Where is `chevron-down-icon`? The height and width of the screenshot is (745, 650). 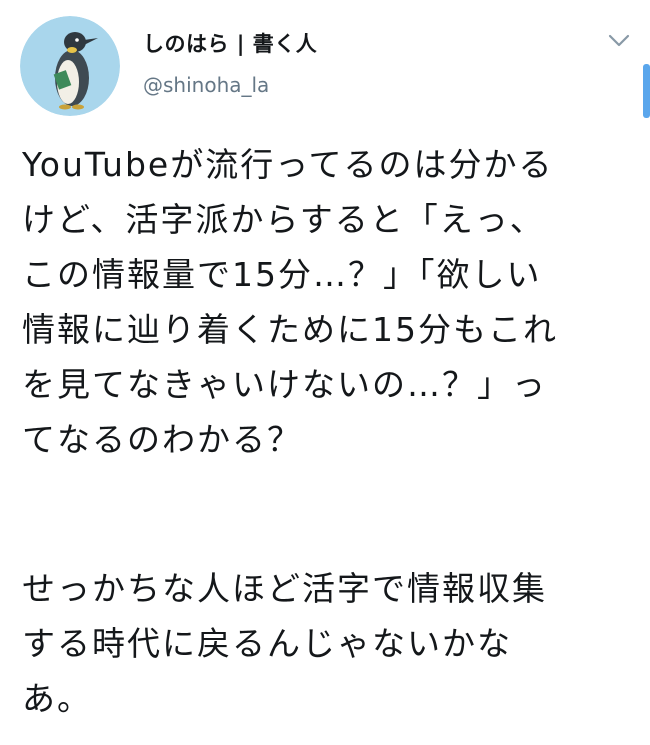 chevron-down-icon is located at coordinates (619, 40).